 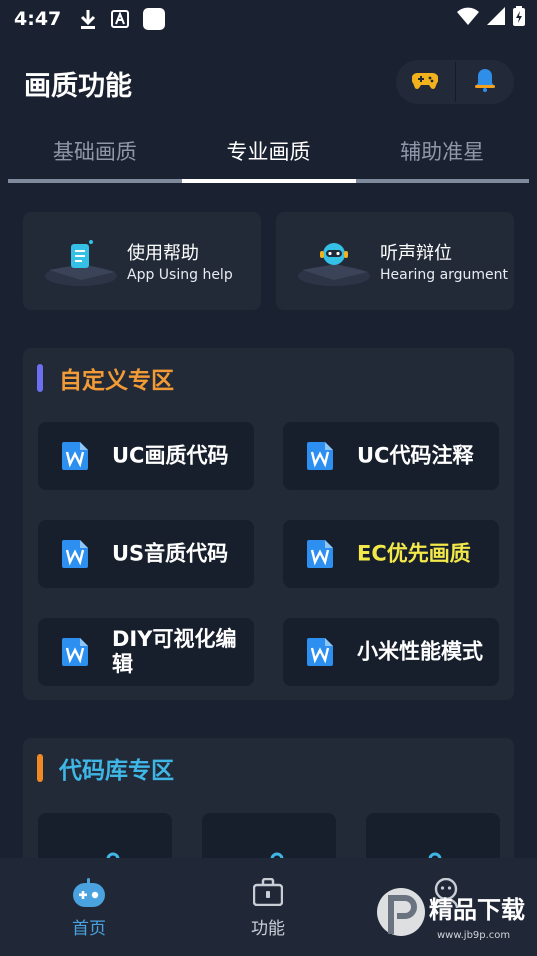 What do you see at coordinates (473, 935) in the screenshot?
I see `watermark-url: www.jb9p.com` at bounding box center [473, 935].